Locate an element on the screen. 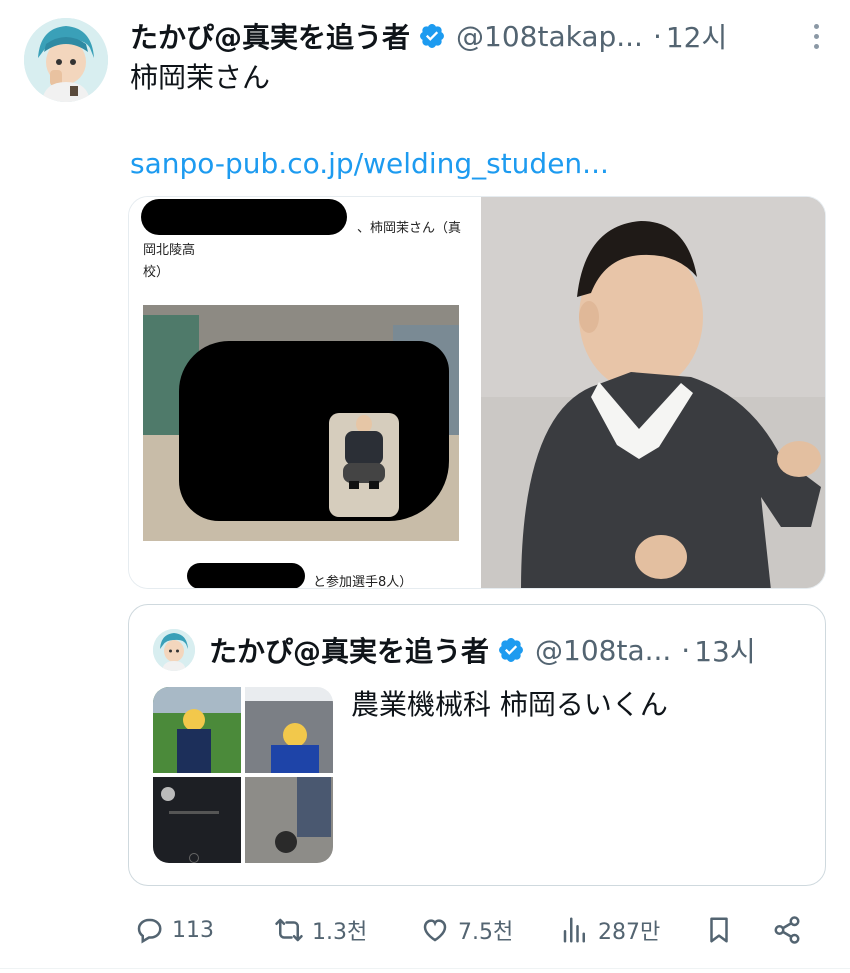  like-button: 7.5천 is located at coordinates (466, 930).